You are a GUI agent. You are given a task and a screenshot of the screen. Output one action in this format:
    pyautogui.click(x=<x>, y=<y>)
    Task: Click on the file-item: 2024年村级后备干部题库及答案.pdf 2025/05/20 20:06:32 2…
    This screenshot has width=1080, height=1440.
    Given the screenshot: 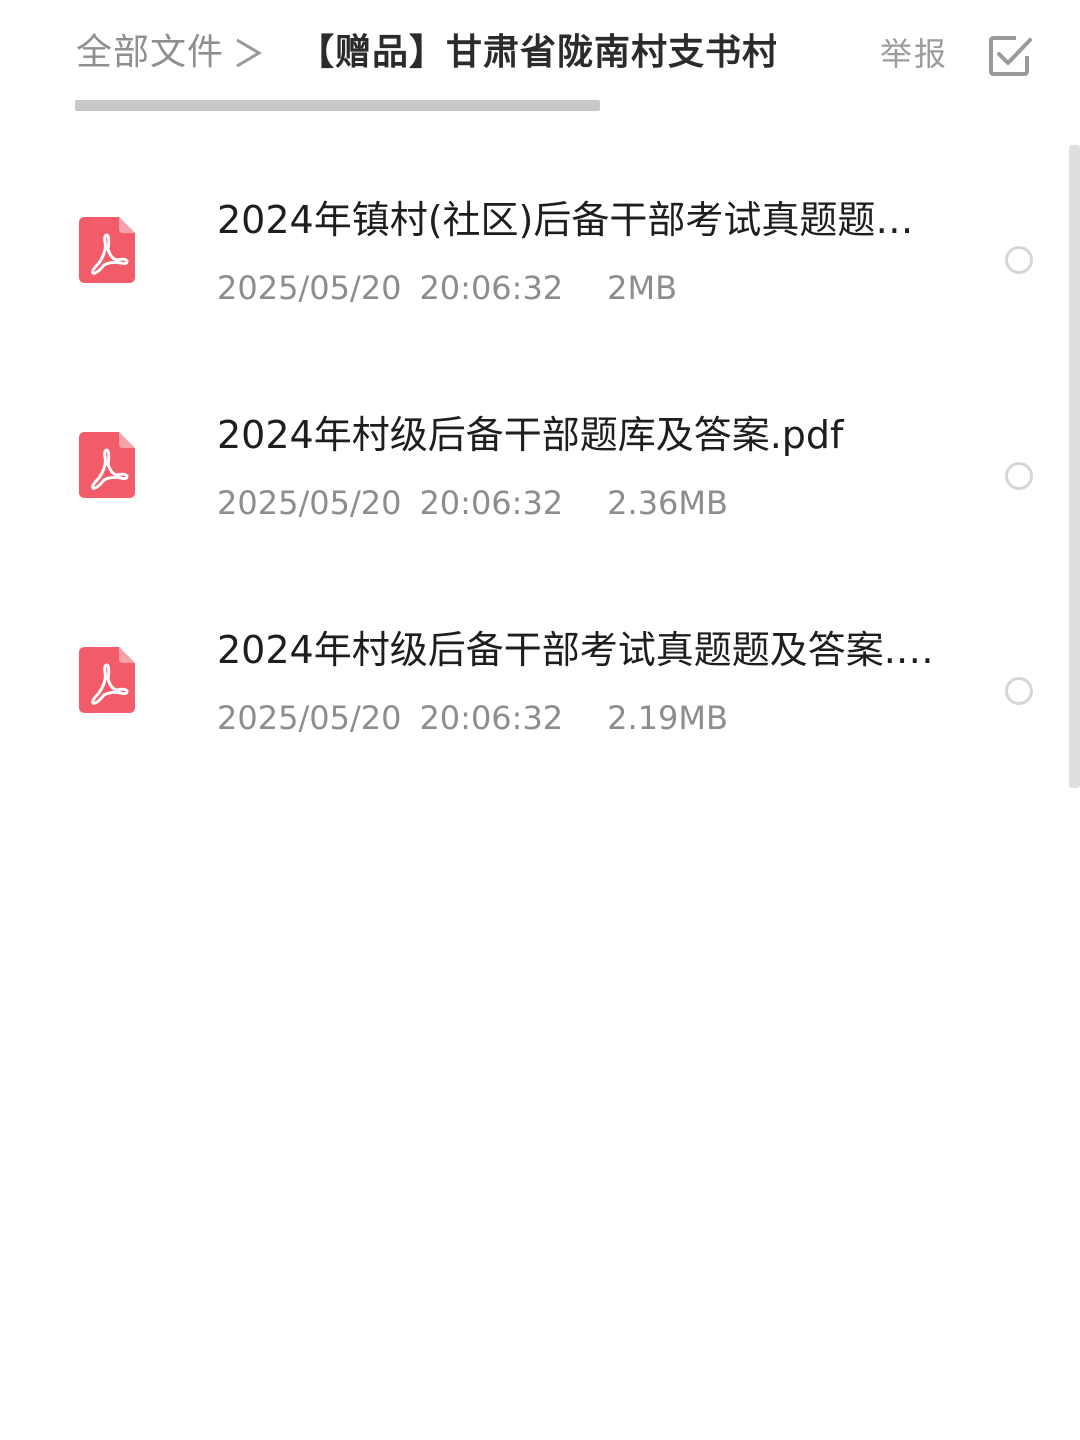 What is the action you would take?
    pyautogui.click(x=530, y=486)
    